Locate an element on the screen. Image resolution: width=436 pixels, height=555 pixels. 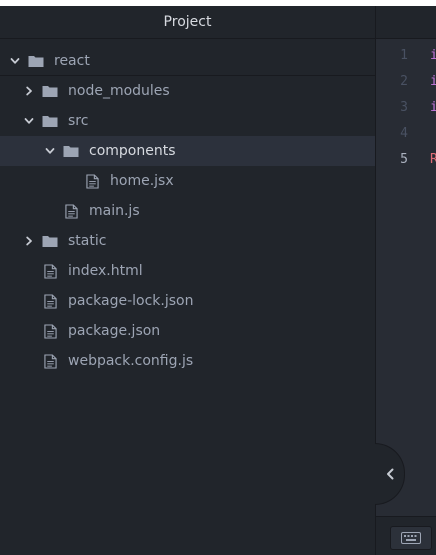
tree-item-package-lock-json: package-lock.json is located at coordinates (187, 301).